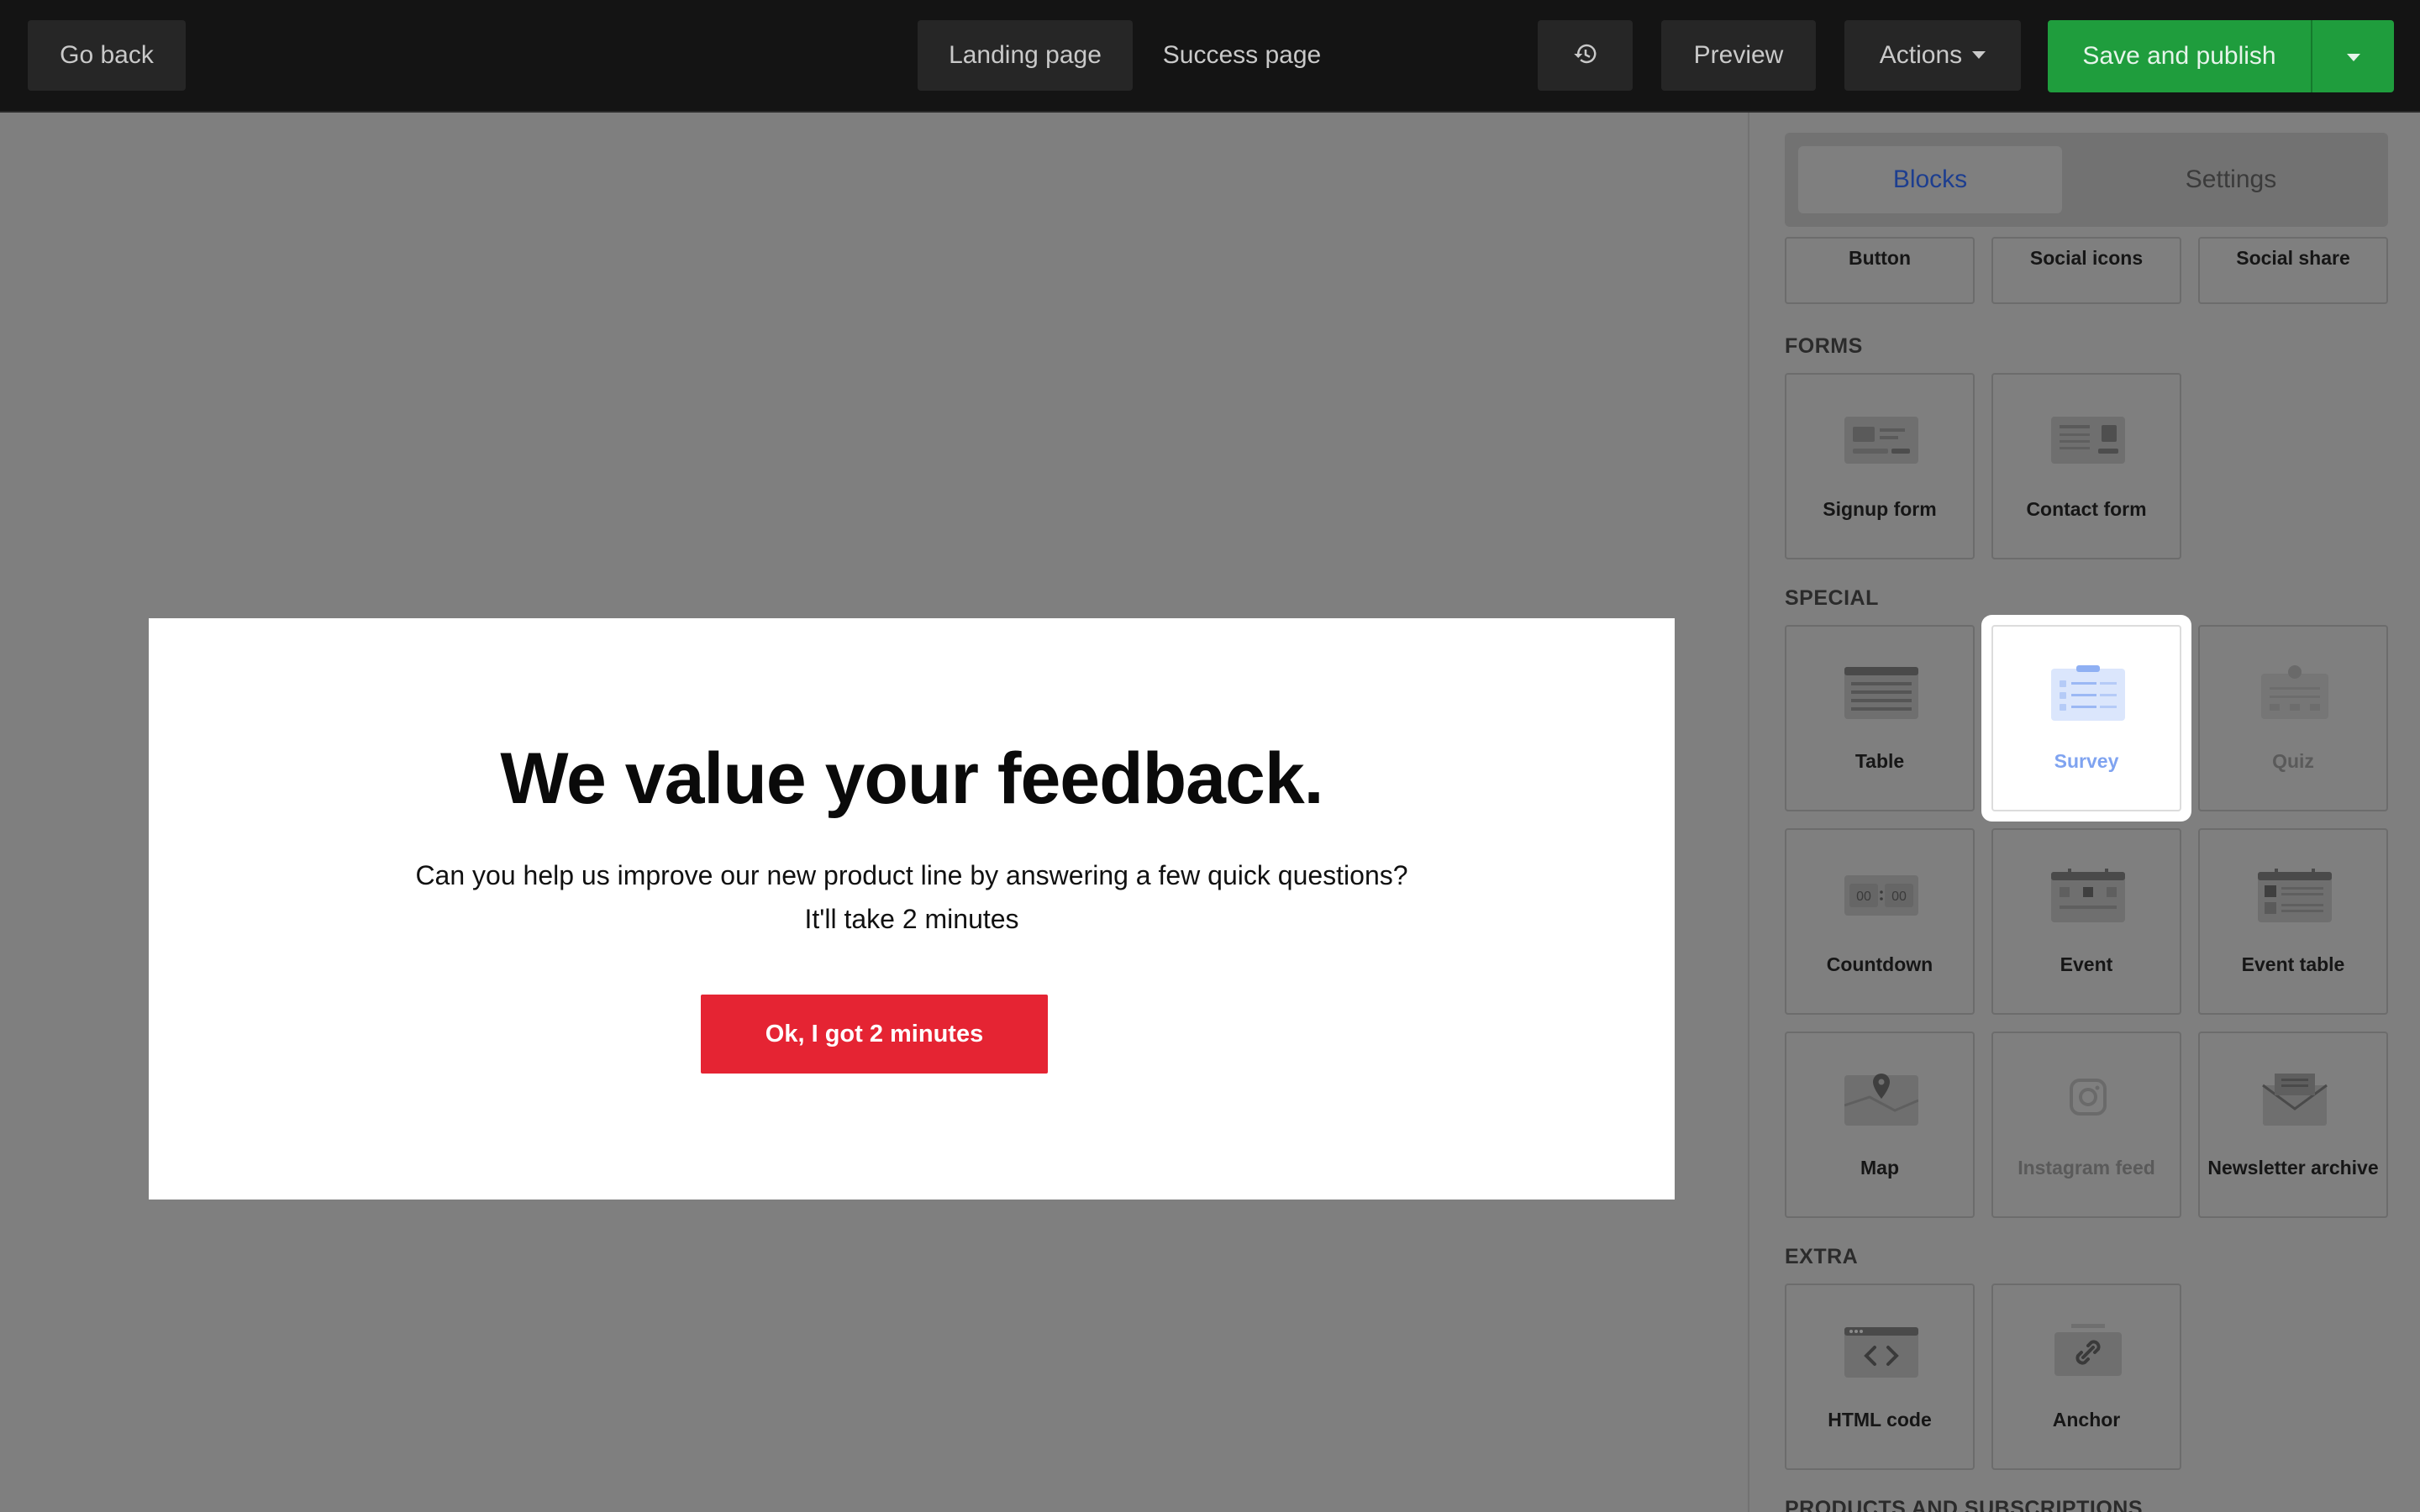 Image resolution: width=2420 pixels, height=1512 pixels. I want to click on code-icon, so click(1881, 1352).